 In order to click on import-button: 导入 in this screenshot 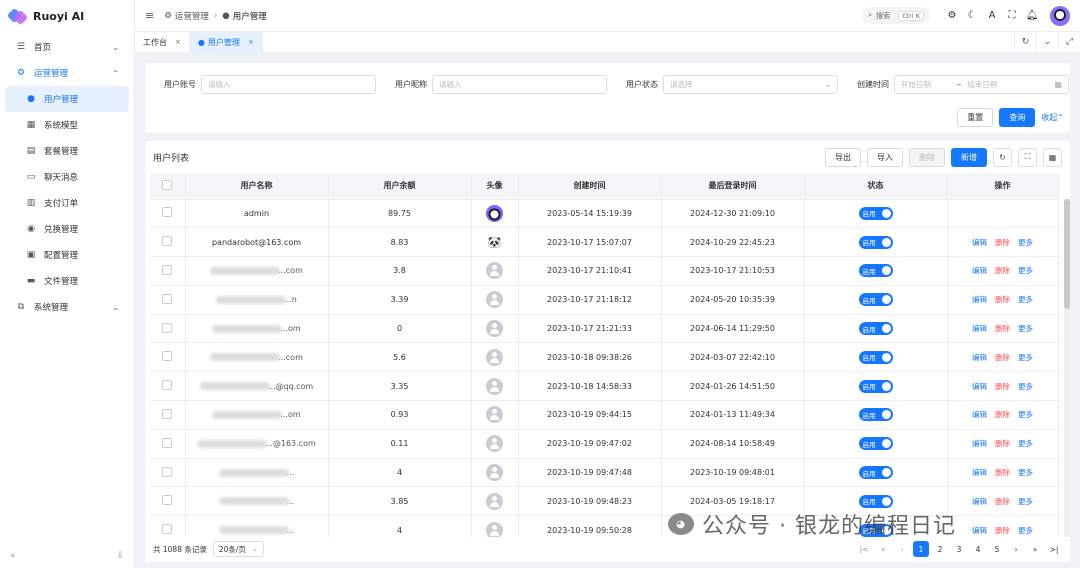, I will do `click(885, 157)`.